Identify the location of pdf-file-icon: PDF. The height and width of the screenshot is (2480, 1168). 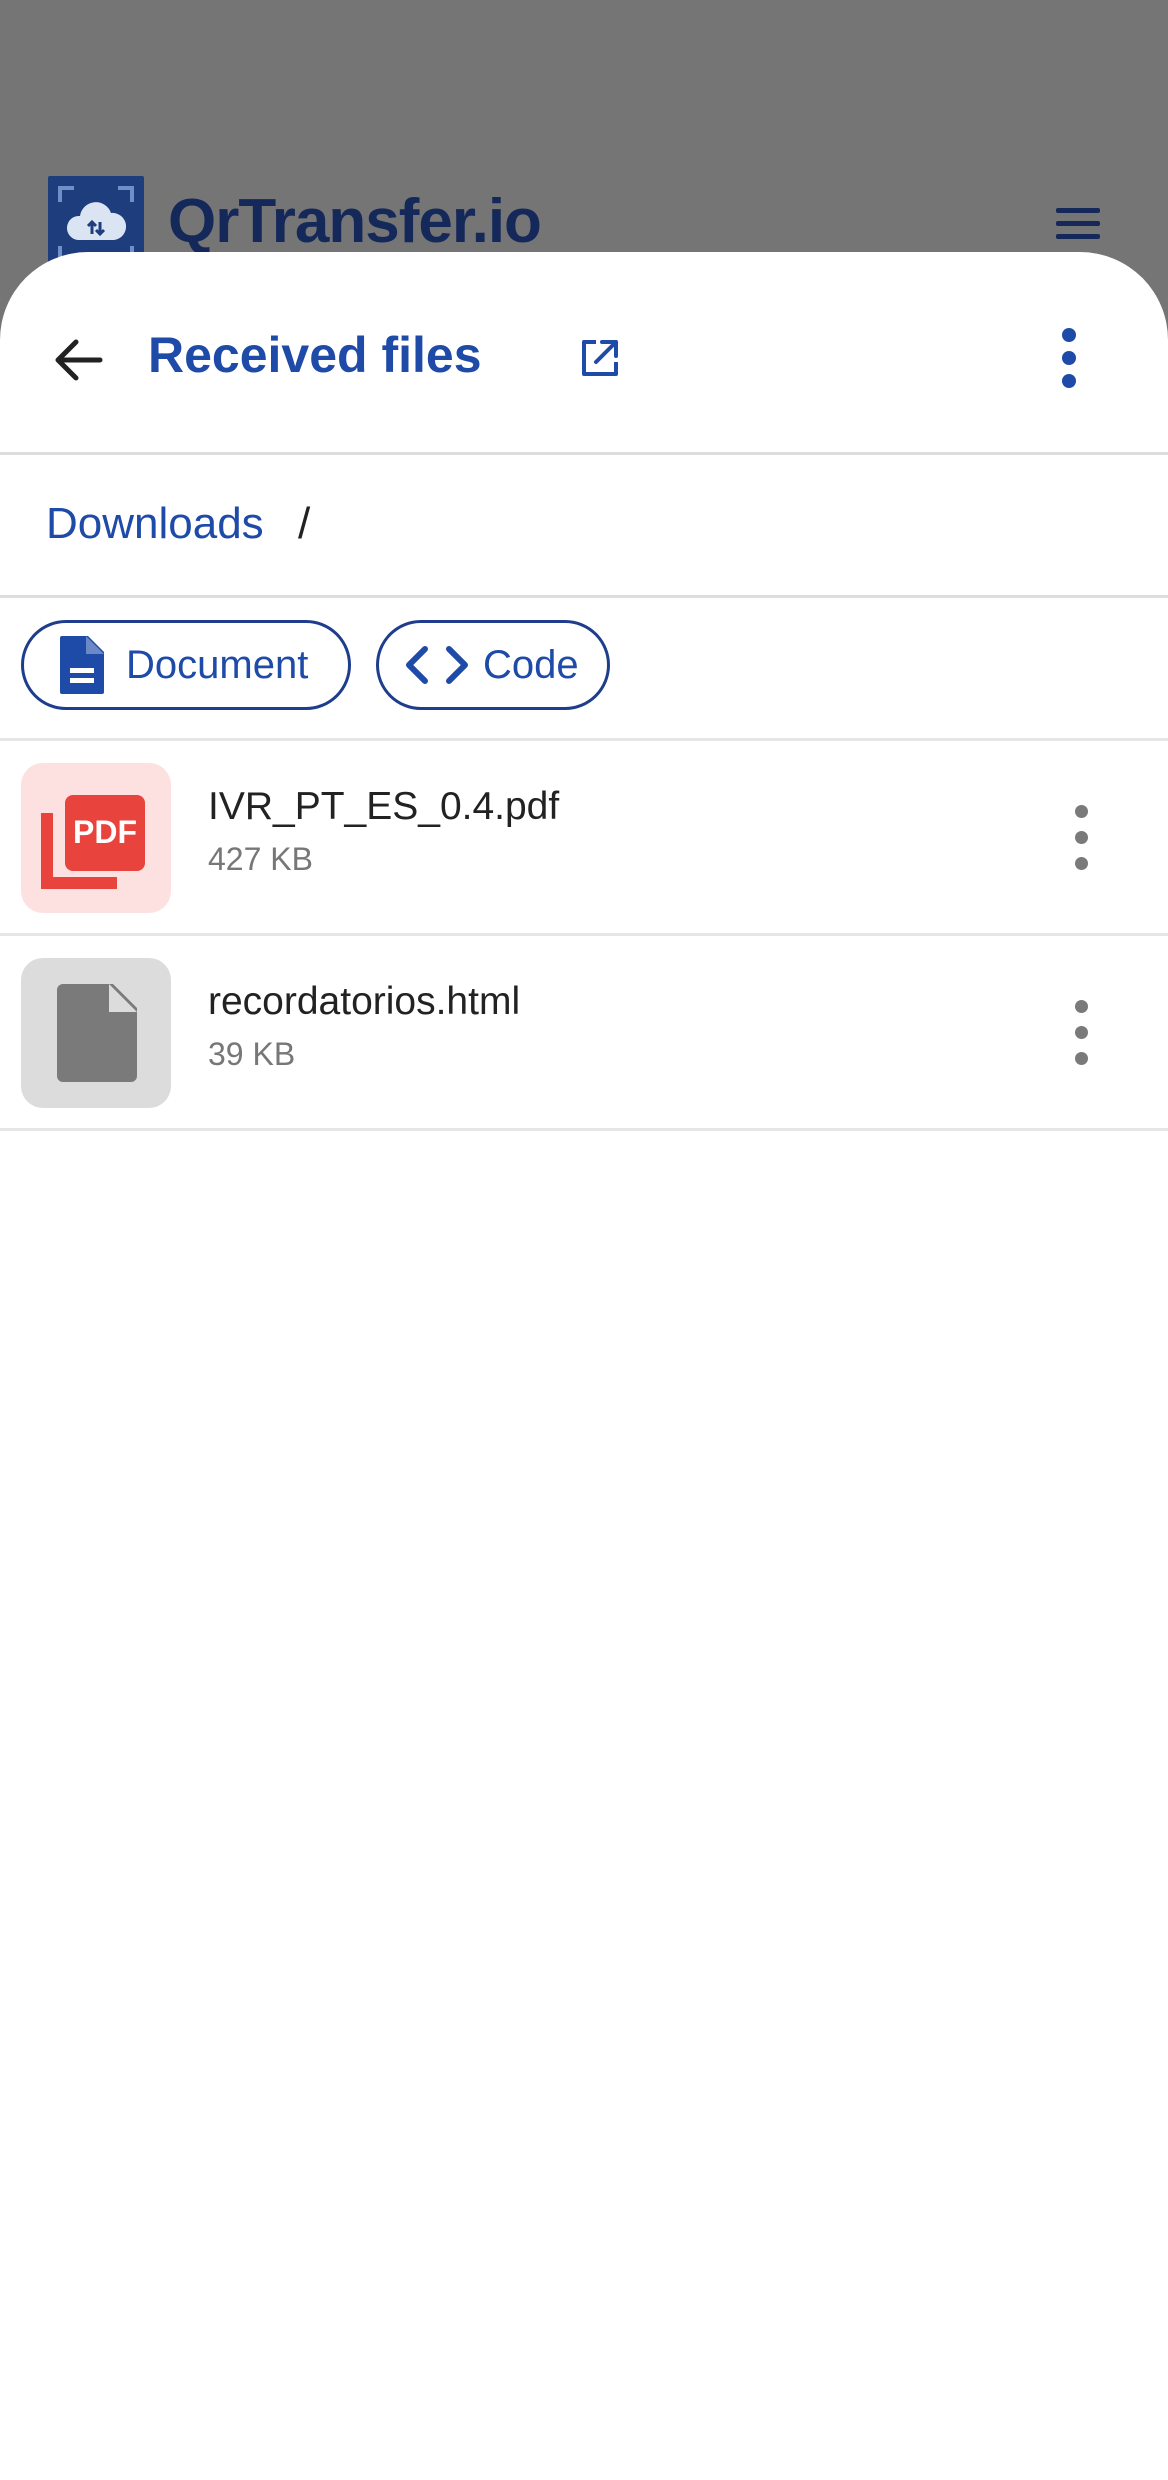
(96, 838).